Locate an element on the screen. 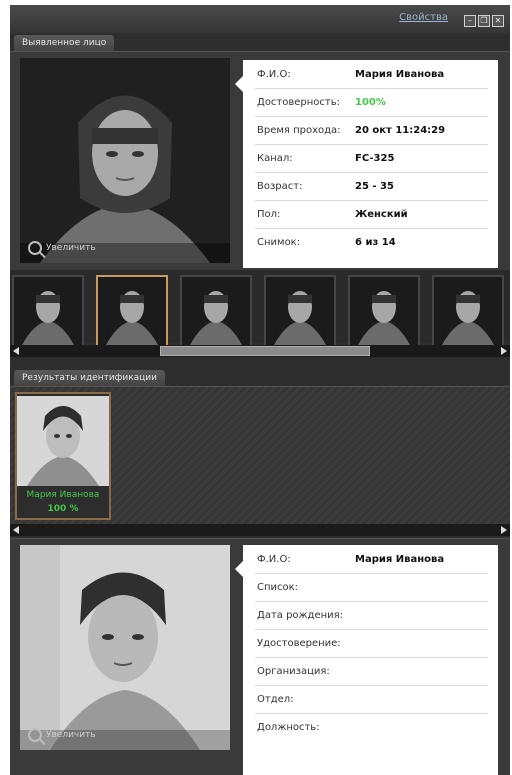 Image resolution: width=512 pixels, height=775 pixels. result-confidence: 100 % is located at coordinates (63, 509).